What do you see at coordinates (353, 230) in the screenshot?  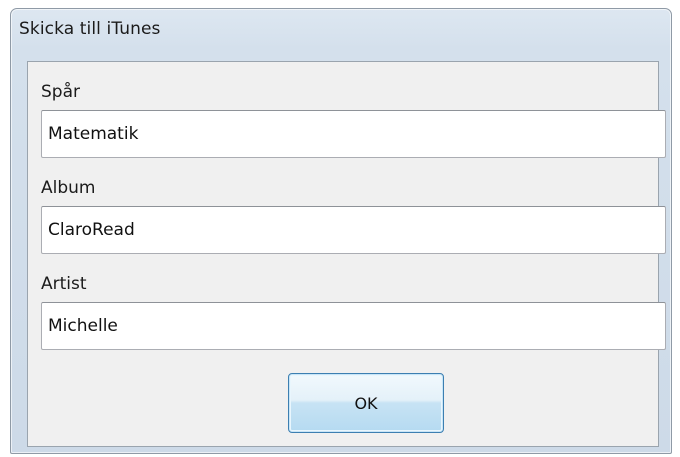 I see `album-input` at bounding box center [353, 230].